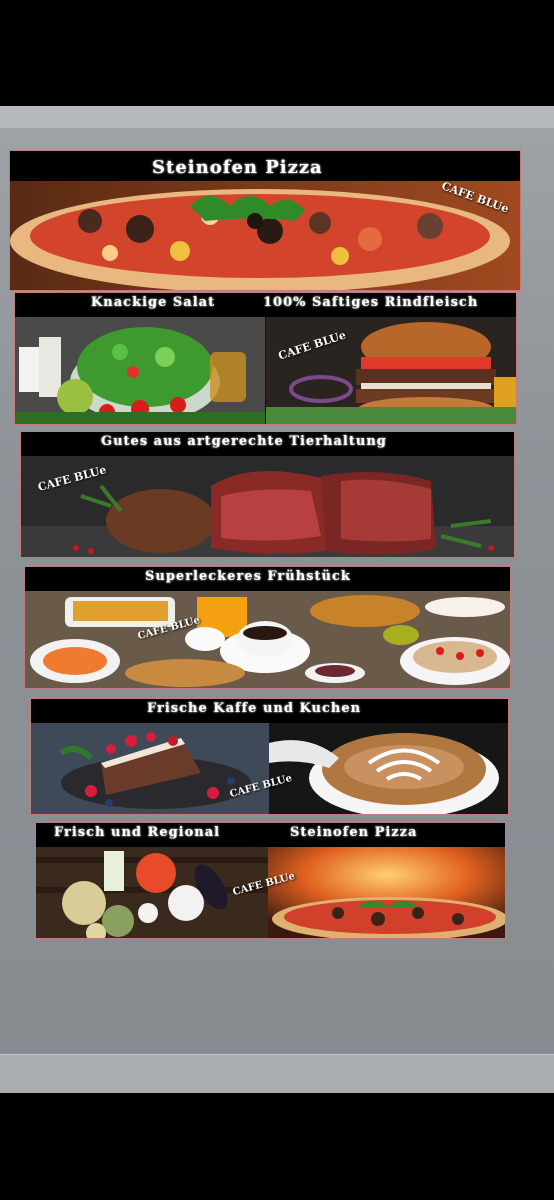 This screenshot has height=1200, width=554. Describe the element at coordinates (137, 832) in the screenshot. I see `panel-title-regional: Frisch und Regional` at that location.